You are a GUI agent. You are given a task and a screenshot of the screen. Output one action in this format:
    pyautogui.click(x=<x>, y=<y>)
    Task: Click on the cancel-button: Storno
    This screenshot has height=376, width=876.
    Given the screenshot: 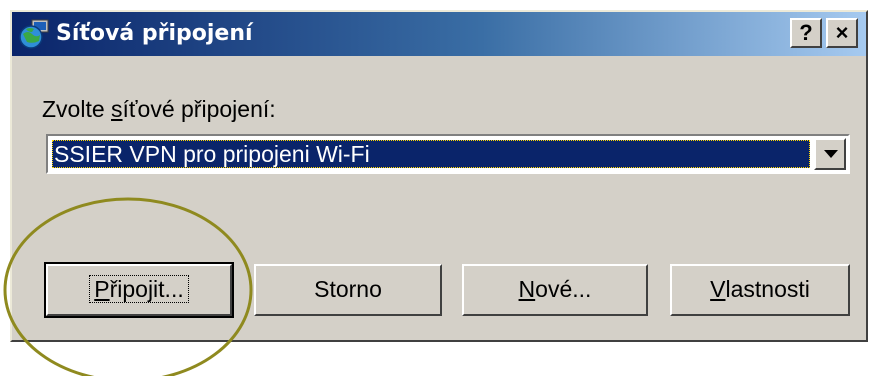 What is the action you would take?
    pyautogui.click(x=348, y=290)
    